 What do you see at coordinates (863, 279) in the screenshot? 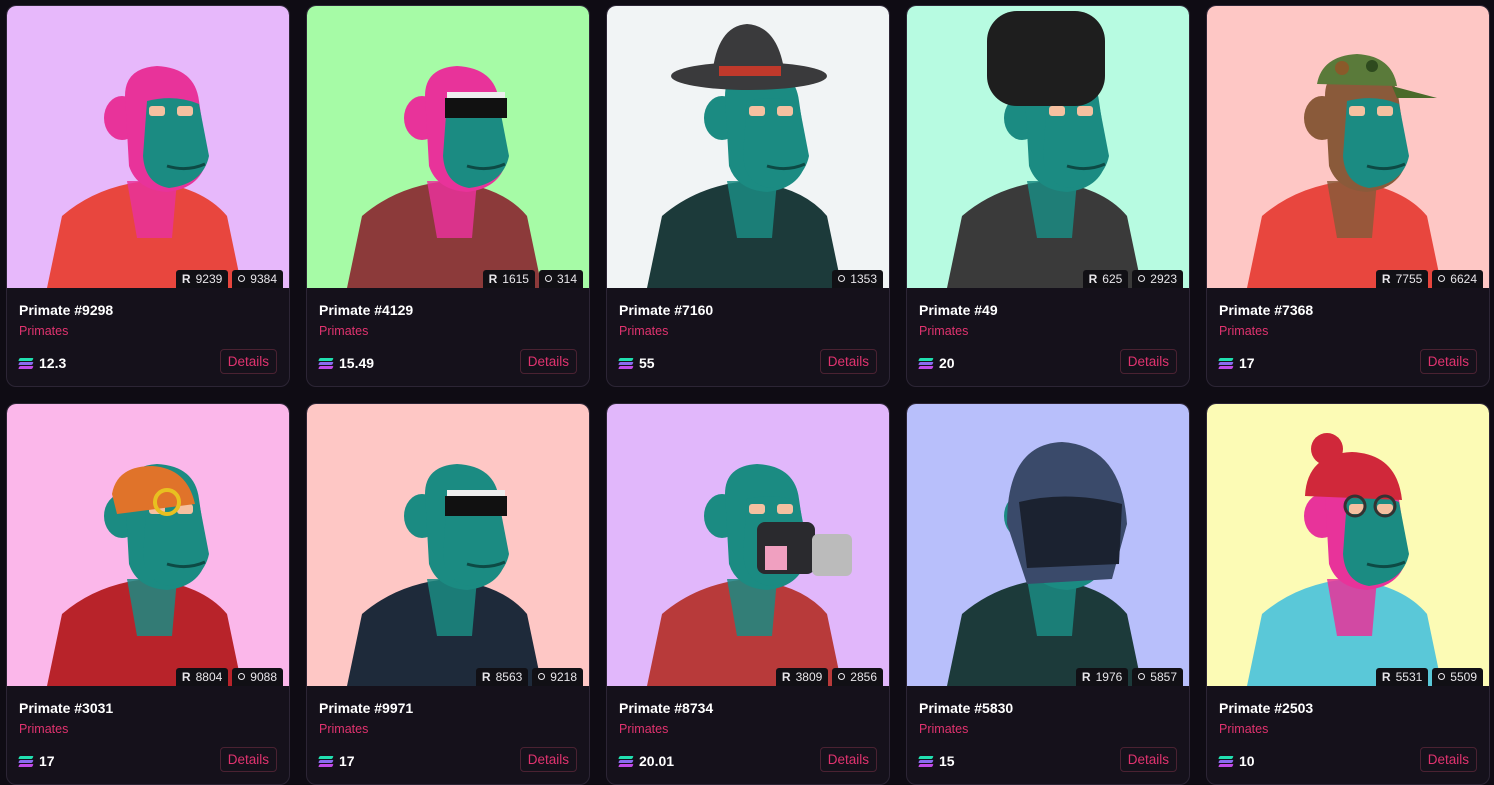
I see `views-value: 1353` at bounding box center [863, 279].